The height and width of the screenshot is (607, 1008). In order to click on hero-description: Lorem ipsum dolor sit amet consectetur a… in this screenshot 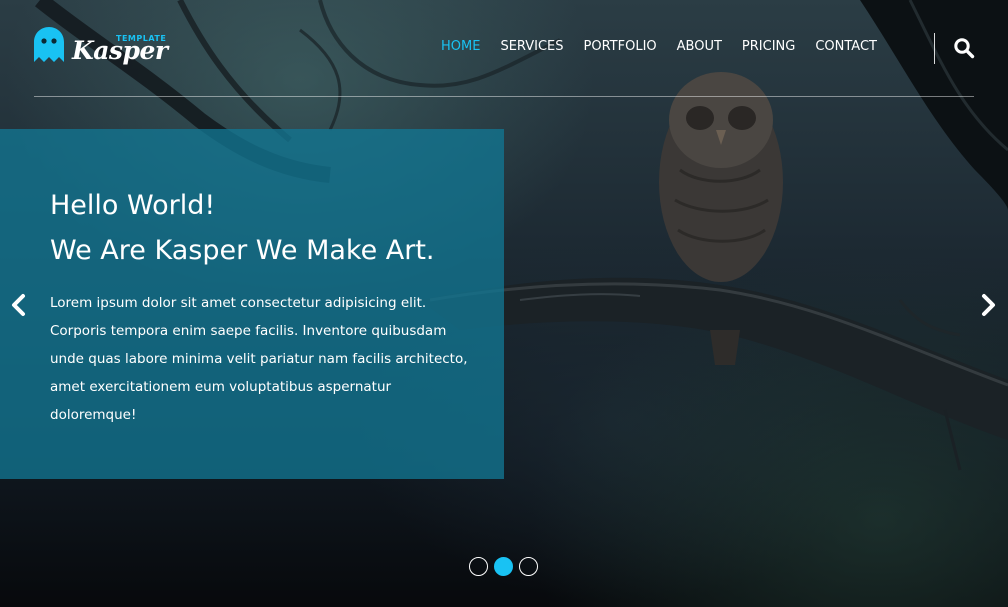, I will do `click(259, 359)`.